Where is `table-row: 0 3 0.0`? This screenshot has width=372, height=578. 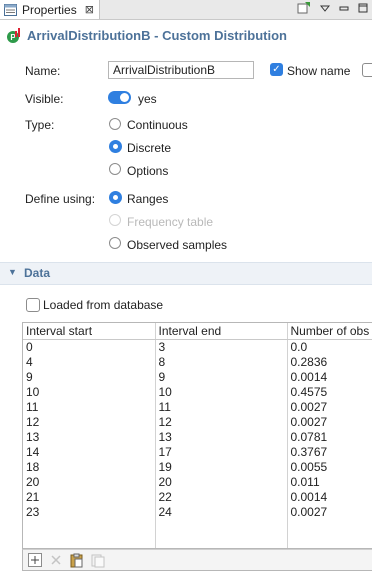 table-row: 0 3 0.0 is located at coordinates (197, 347).